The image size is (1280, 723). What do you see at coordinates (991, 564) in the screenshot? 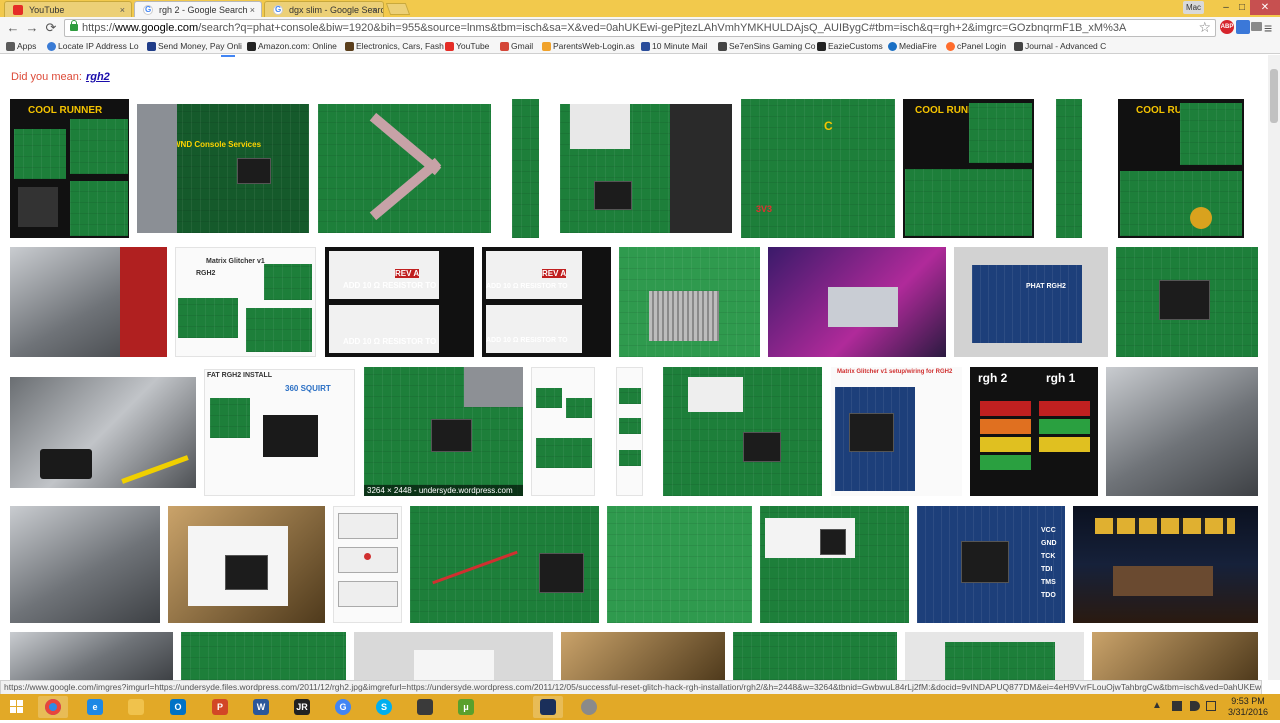
I see `image-result: VCC GND TCK TDI TMS TDO` at bounding box center [991, 564].